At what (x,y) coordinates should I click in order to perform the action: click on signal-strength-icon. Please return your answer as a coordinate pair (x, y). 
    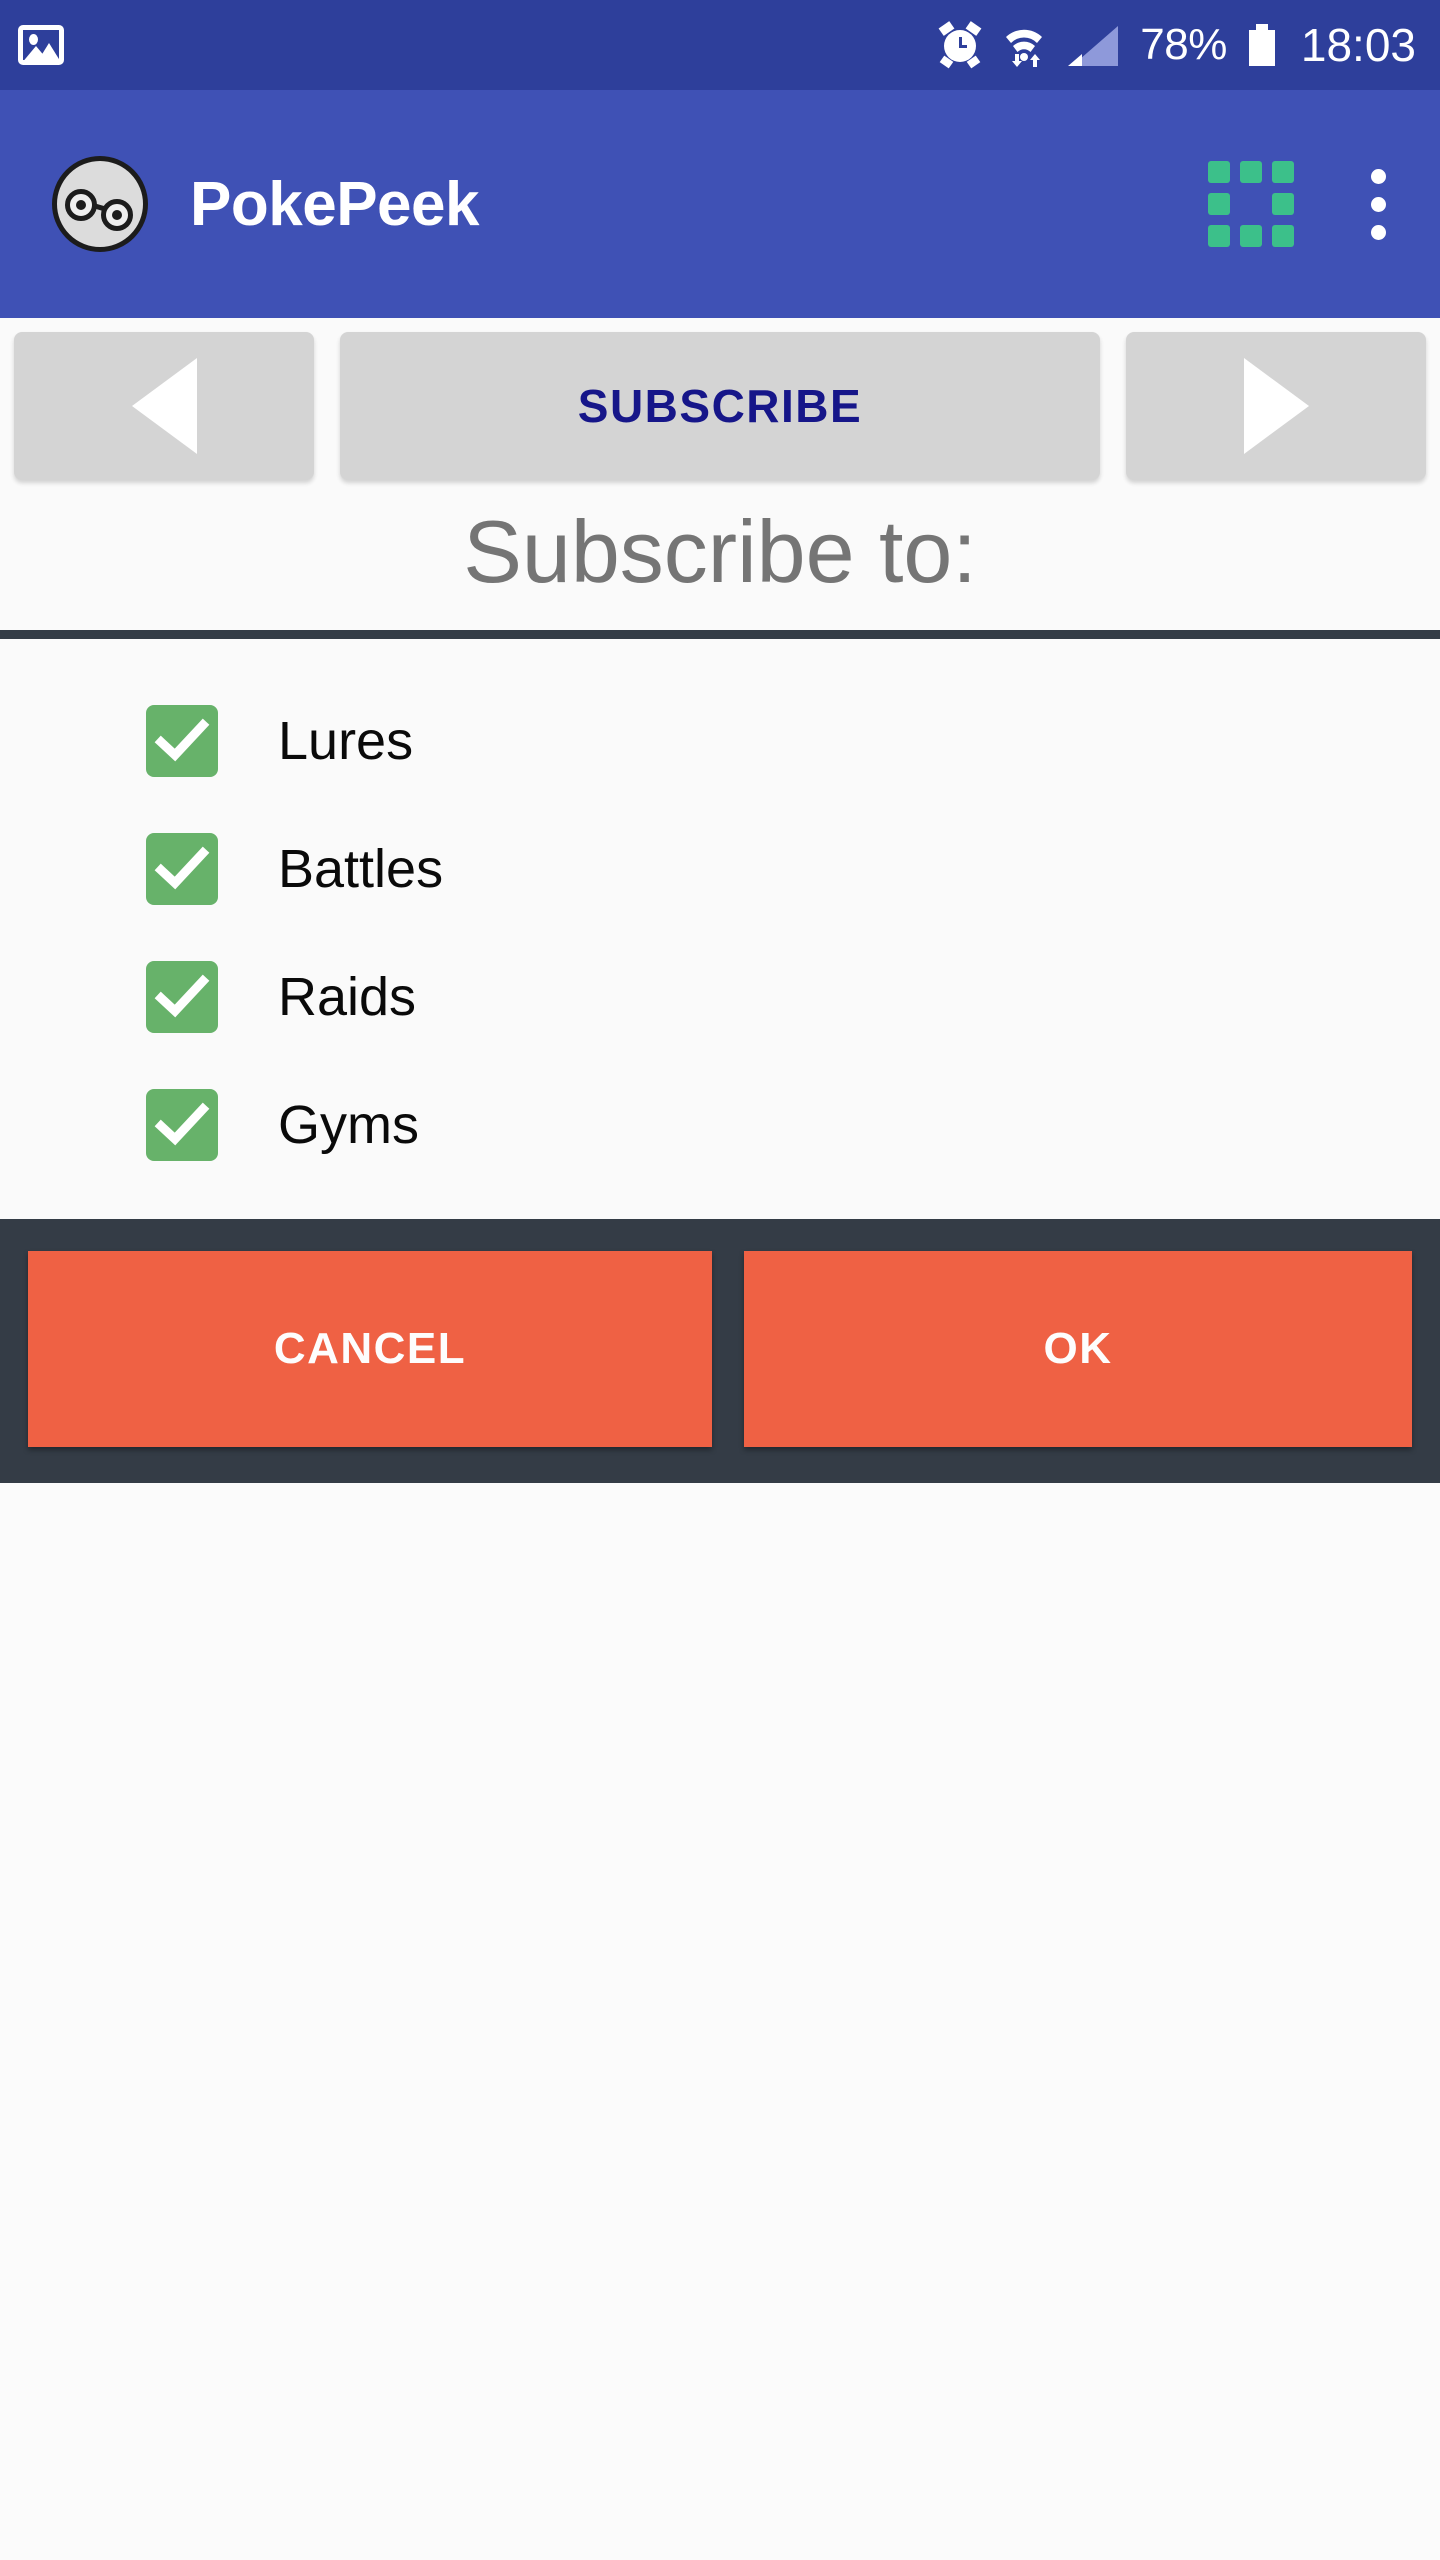
    Looking at the image, I should click on (1093, 45).